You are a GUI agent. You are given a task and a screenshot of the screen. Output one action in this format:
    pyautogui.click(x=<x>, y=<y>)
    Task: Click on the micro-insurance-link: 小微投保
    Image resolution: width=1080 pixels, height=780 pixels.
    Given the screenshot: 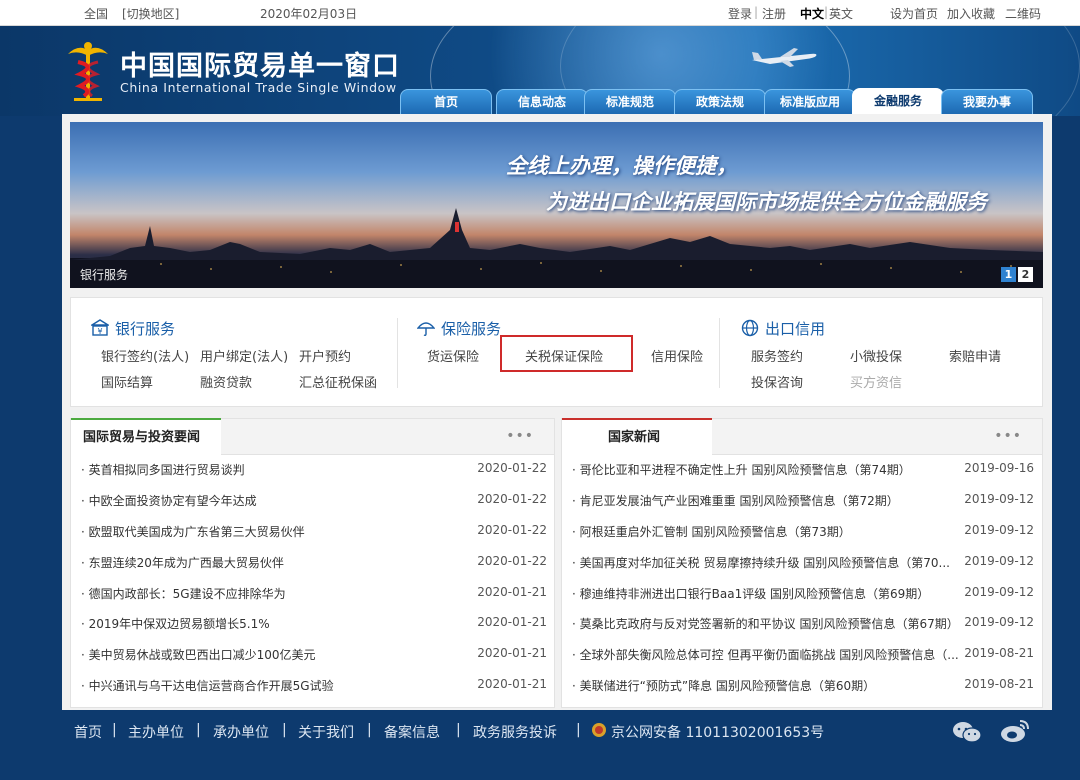 What is the action you would take?
    pyautogui.click(x=876, y=355)
    